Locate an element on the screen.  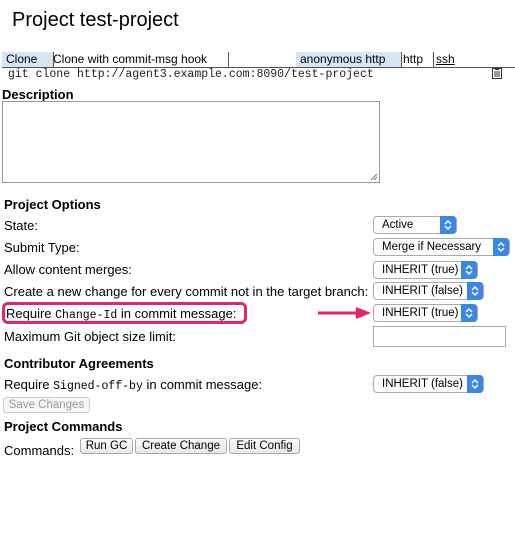
project-commands-heading: Project Commands is located at coordinates (63, 426).